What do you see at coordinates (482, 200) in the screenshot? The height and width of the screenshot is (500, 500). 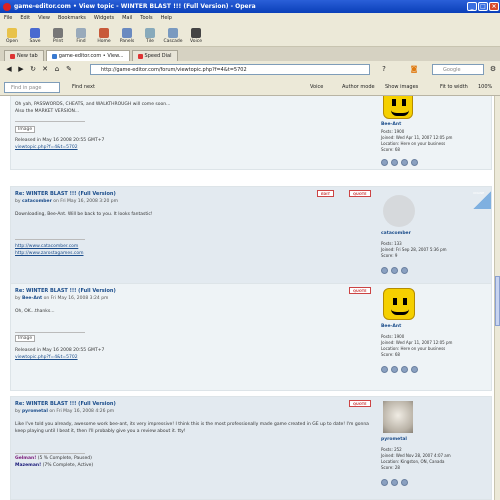 I see `online-badge: ONLINE` at bounding box center [482, 200].